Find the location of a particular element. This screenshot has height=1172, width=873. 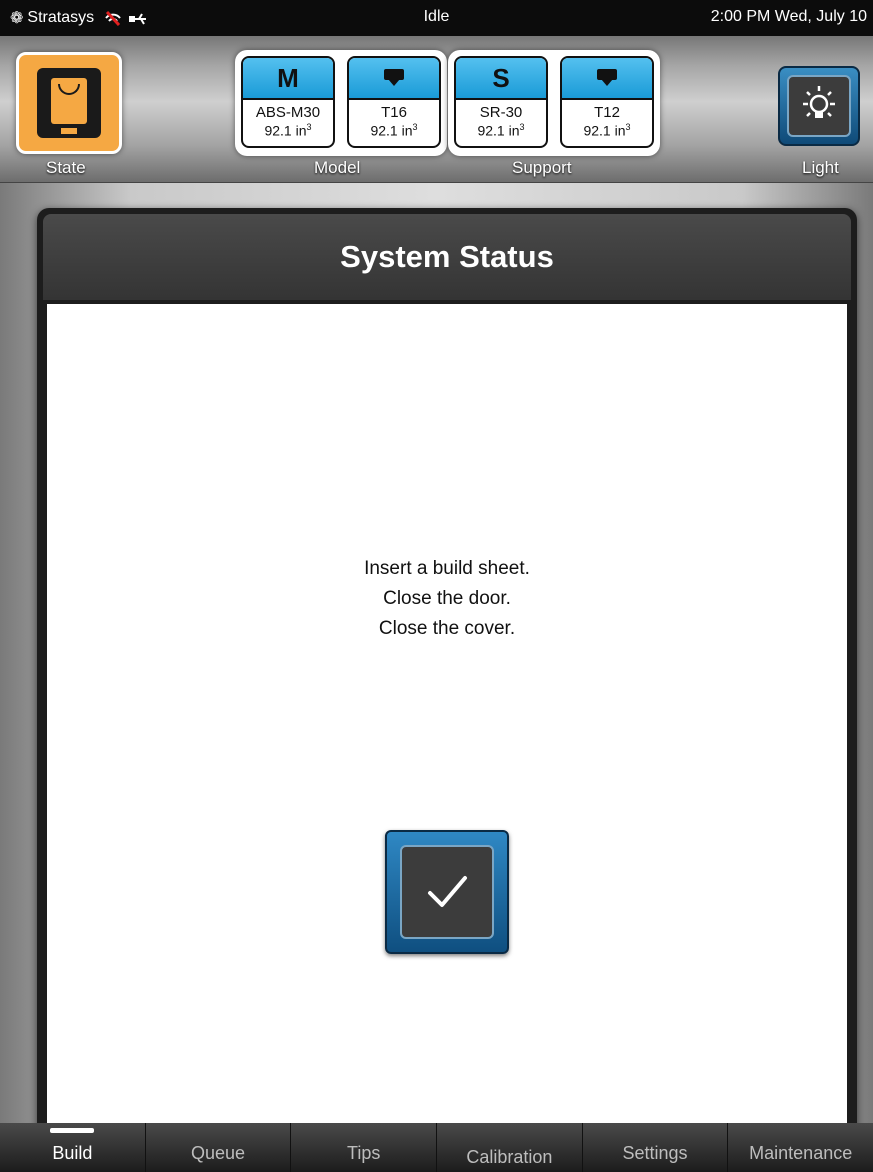

printer-icon is located at coordinates (69, 103).